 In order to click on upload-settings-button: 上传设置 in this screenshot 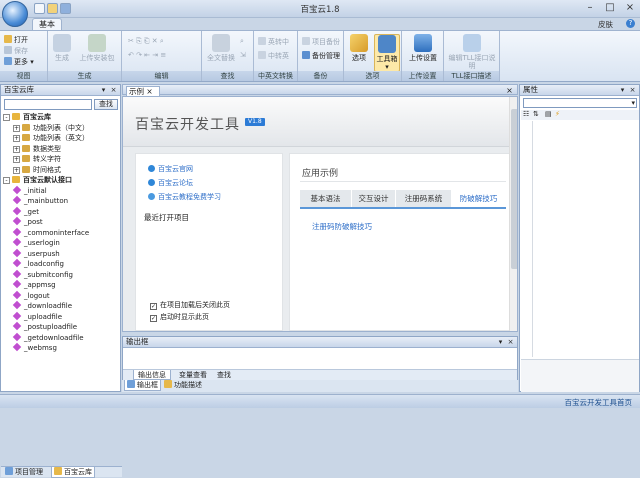, I will do `click(423, 48)`.